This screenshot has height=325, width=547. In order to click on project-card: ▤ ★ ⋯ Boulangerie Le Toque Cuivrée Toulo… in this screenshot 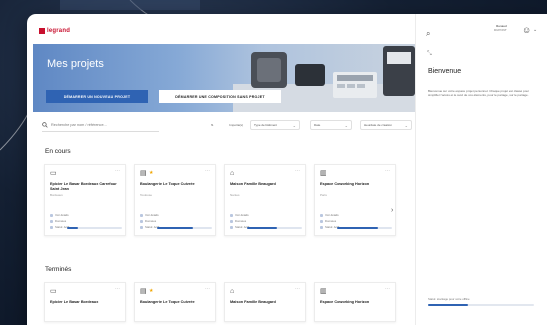, I will do `click(175, 200)`.